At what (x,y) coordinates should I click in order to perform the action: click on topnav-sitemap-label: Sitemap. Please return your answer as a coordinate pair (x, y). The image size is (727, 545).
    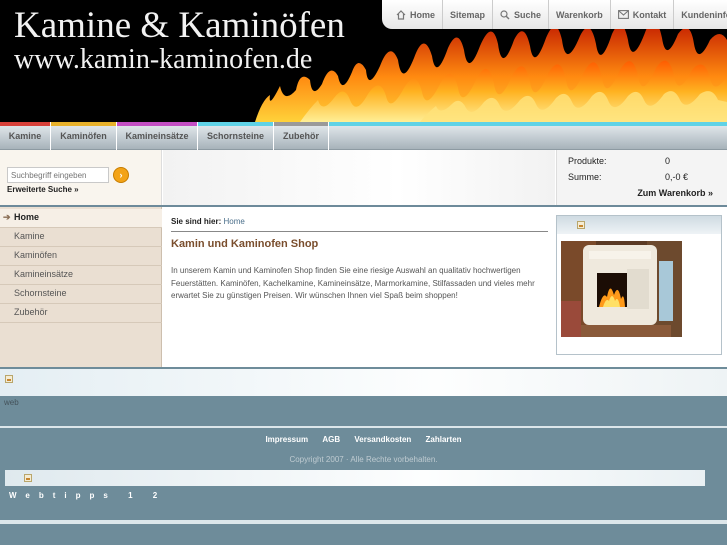
    Looking at the image, I should click on (468, 14).